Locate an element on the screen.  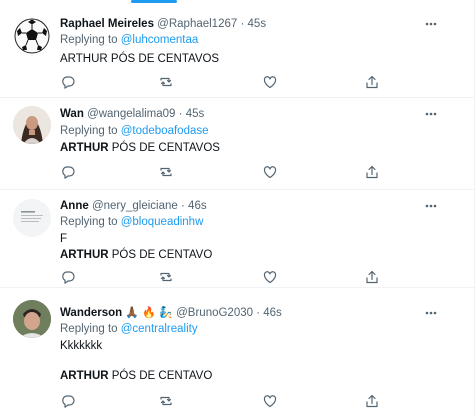
user-handle: @wangelalima09 is located at coordinates (131, 114).